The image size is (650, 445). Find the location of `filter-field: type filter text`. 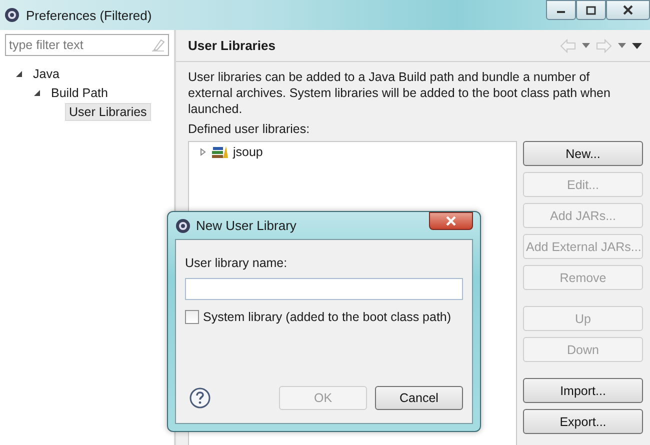

filter-field: type filter text is located at coordinates (87, 45).